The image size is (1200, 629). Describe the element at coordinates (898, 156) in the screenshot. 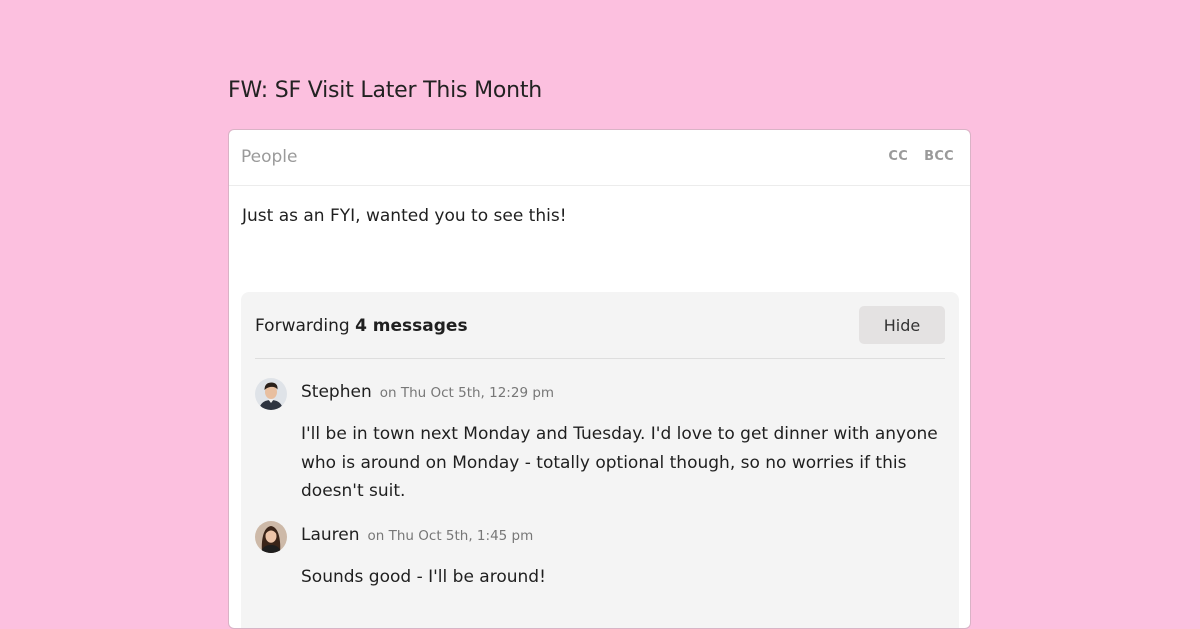

I see `cc-button: CC` at that location.